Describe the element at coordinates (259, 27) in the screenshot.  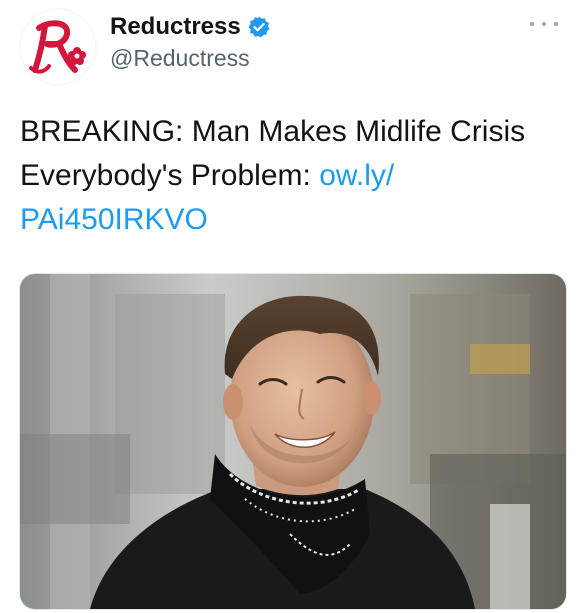
I see `verified-badge-icon` at that location.